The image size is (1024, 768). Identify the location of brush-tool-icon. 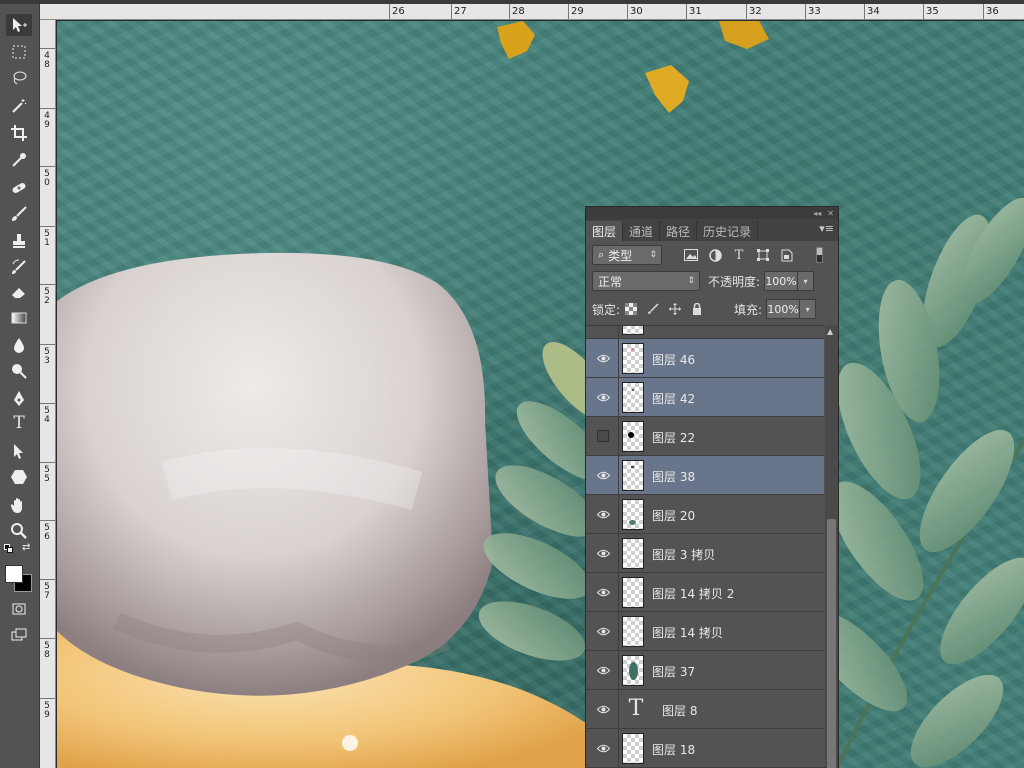
(19, 214).